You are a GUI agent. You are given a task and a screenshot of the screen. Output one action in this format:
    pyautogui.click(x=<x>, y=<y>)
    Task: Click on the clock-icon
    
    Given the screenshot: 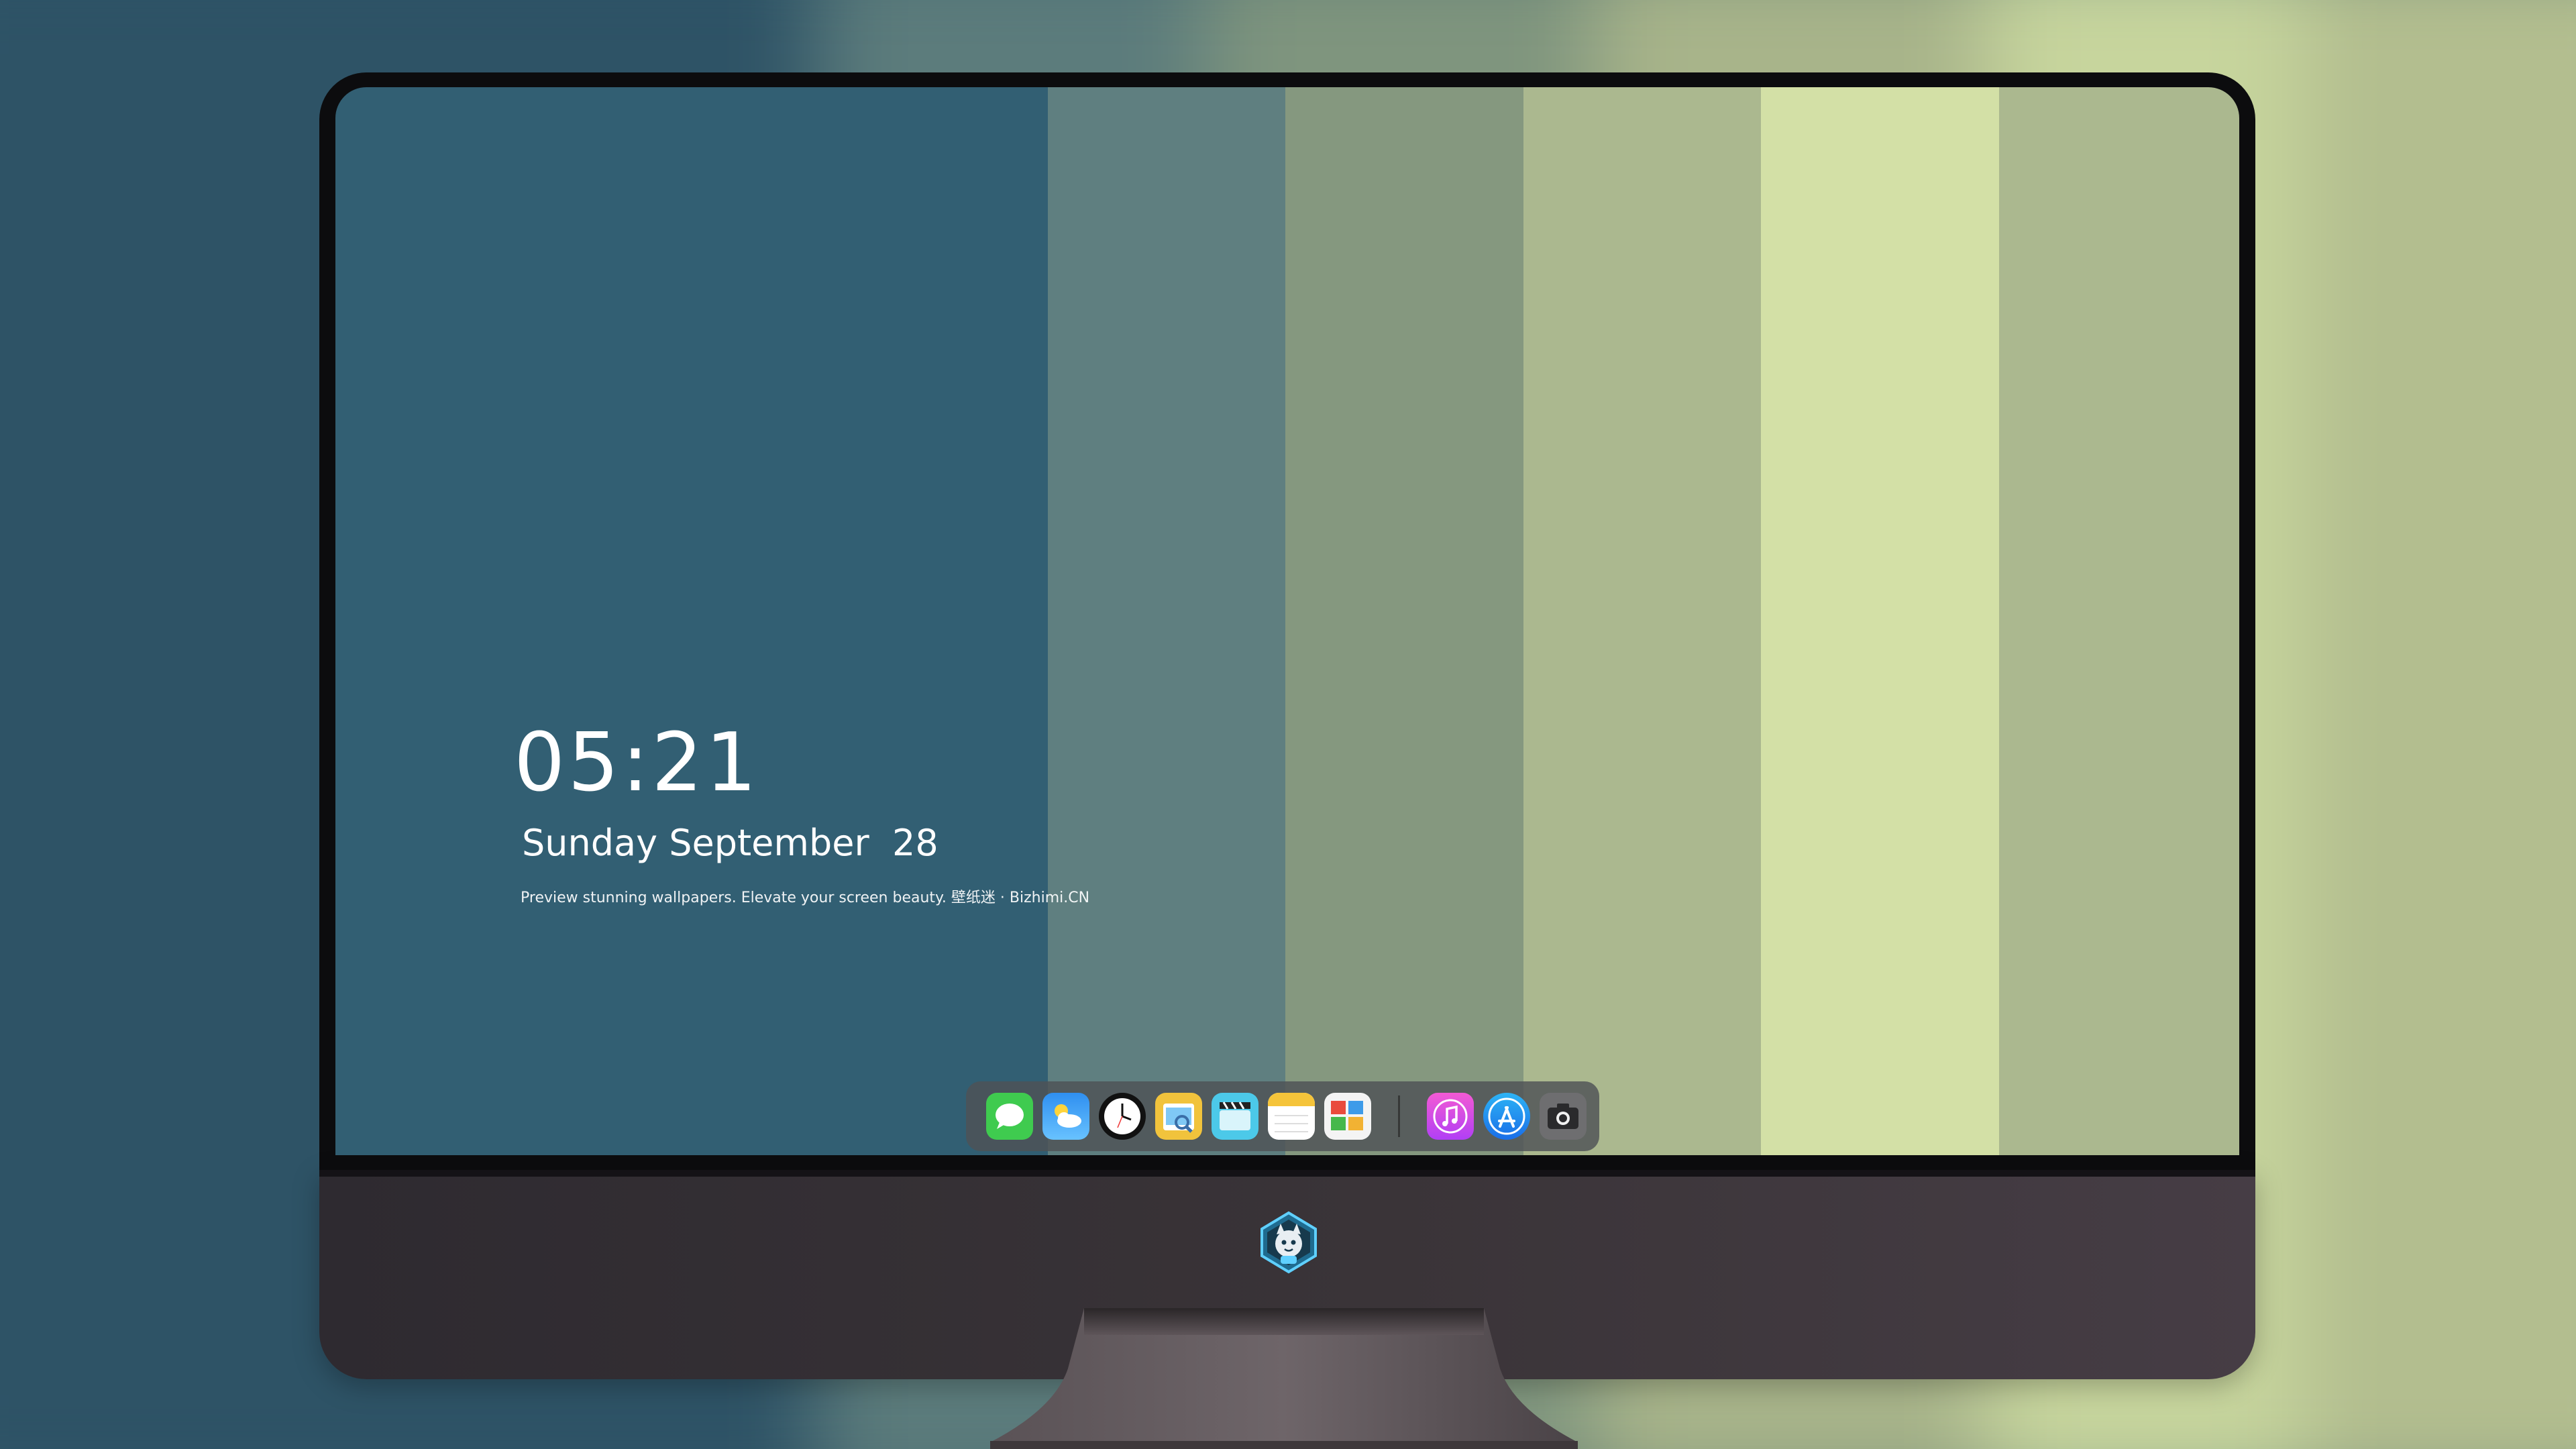 What is the action you would take?
    pyautogui.click(x=1122, y=1116)
    